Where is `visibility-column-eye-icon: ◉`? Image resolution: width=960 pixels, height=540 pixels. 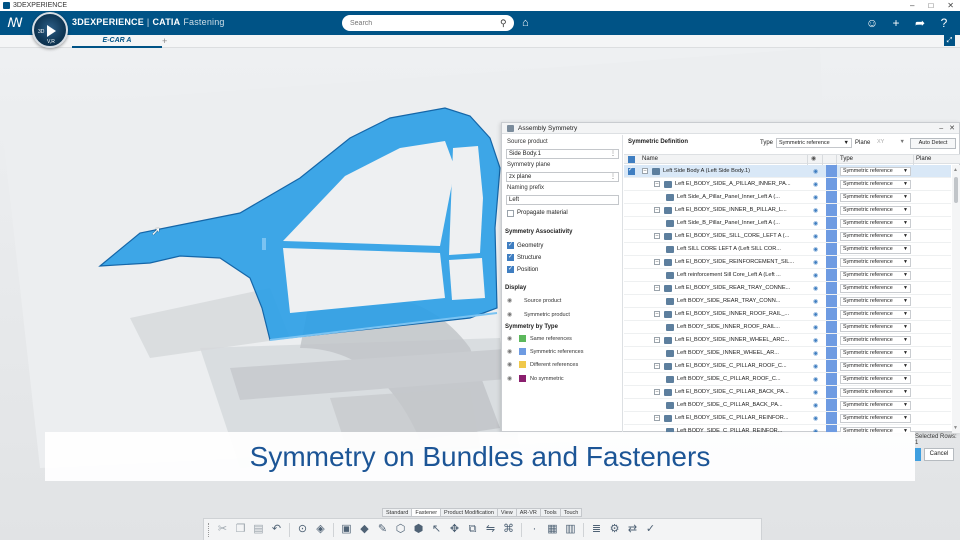
visibility-column-eye-icon: ◉ is located at coordinates (813, 158).